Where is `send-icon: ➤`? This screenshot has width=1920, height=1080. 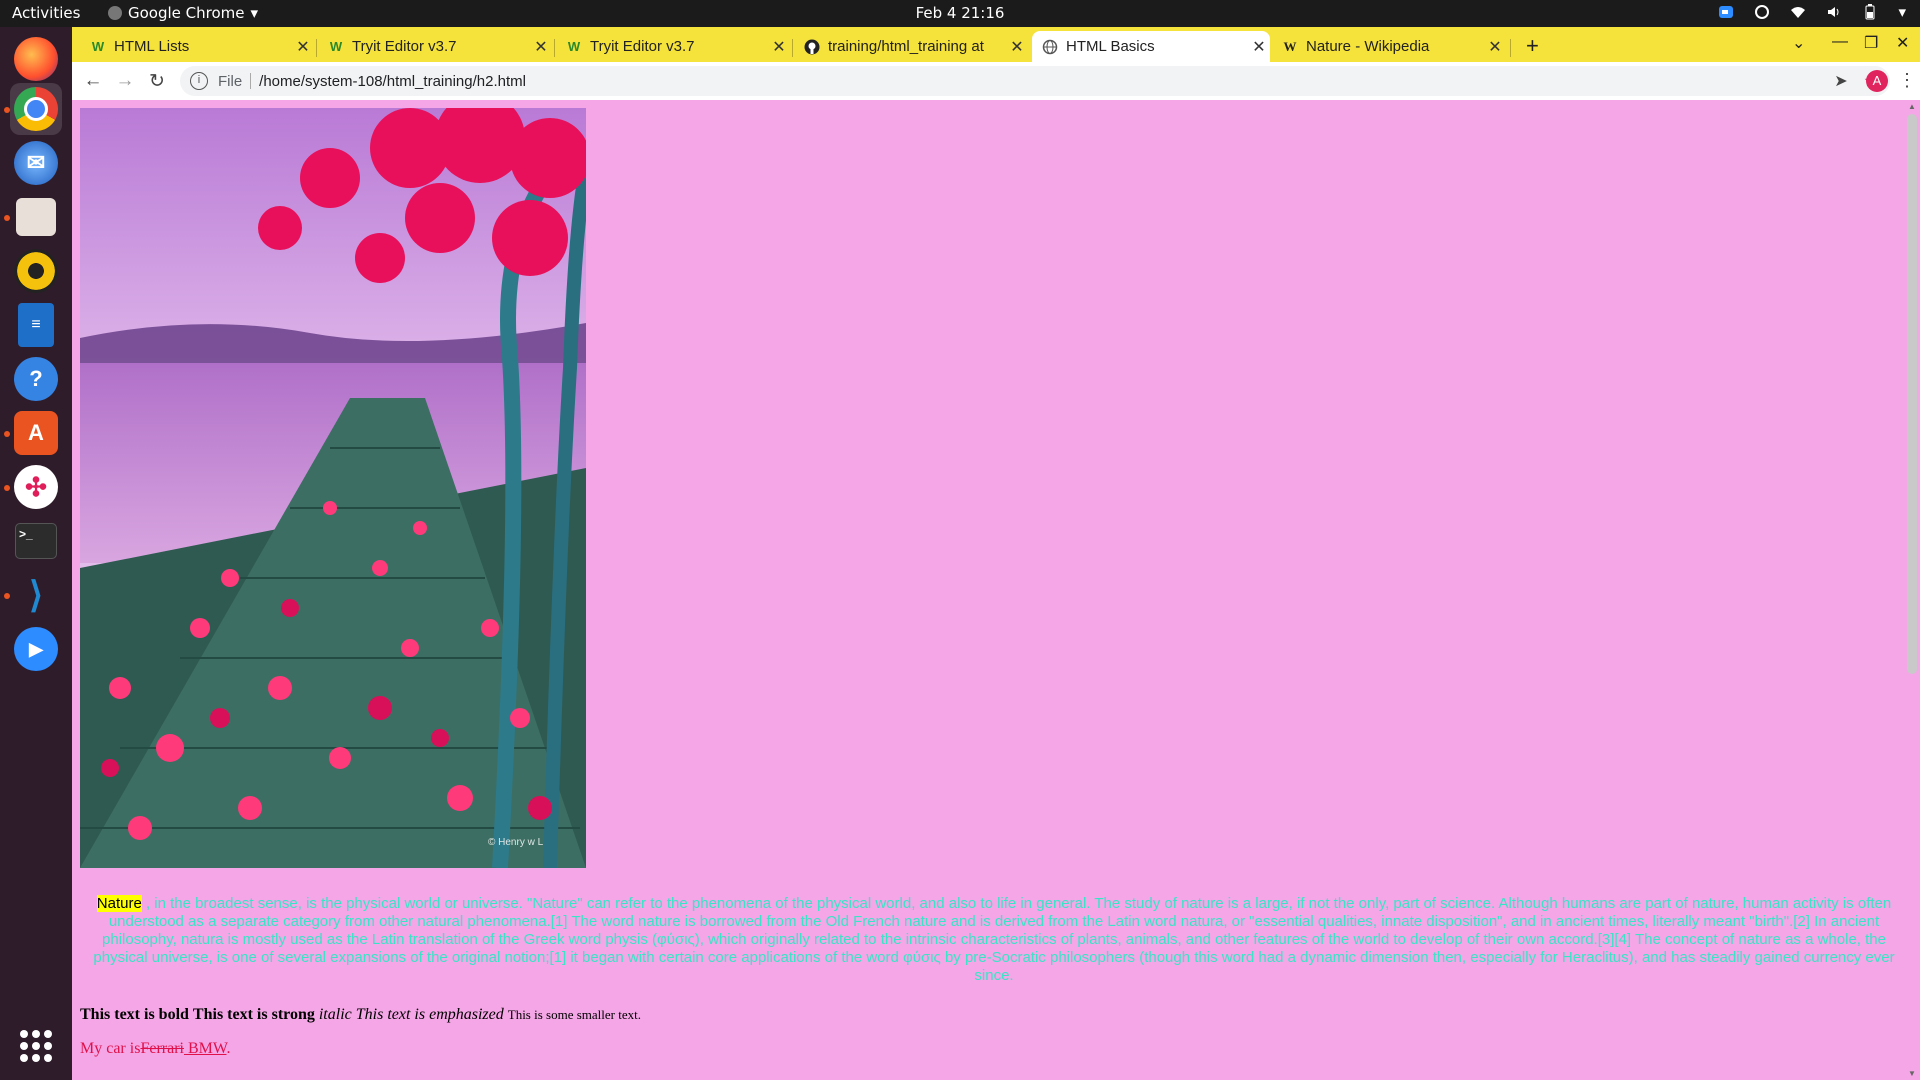
send-icon: ➤ is located at coordinates (1840, 81).